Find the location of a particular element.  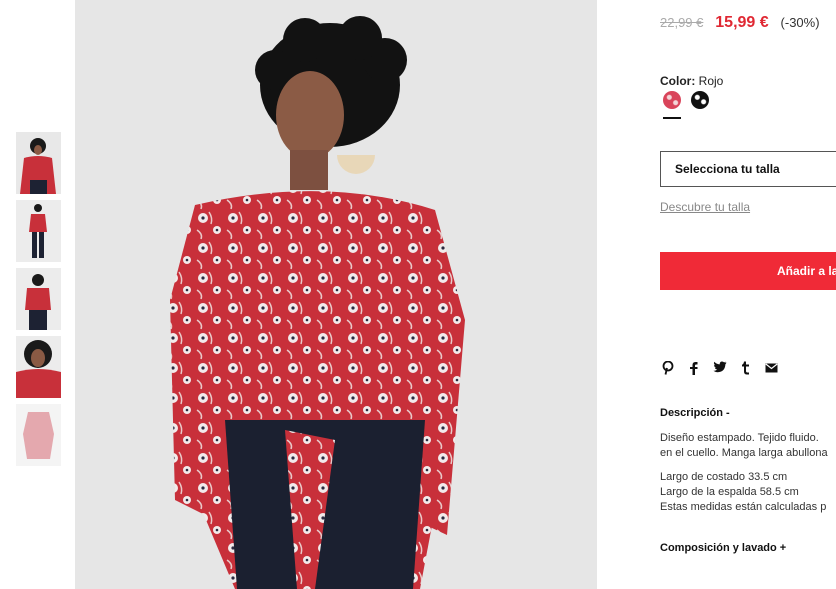

discount-badge: (-30%) is located at coordinates (800, 22).